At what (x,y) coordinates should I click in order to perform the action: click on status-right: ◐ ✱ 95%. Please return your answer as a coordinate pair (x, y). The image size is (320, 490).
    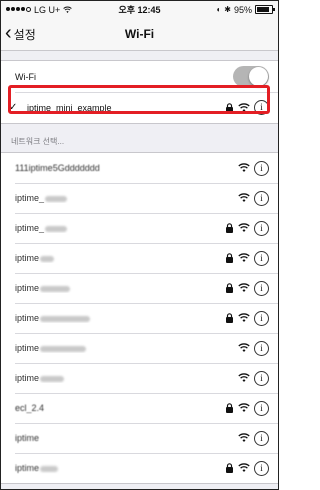
    Looking at the image, I should click on (245, 9).